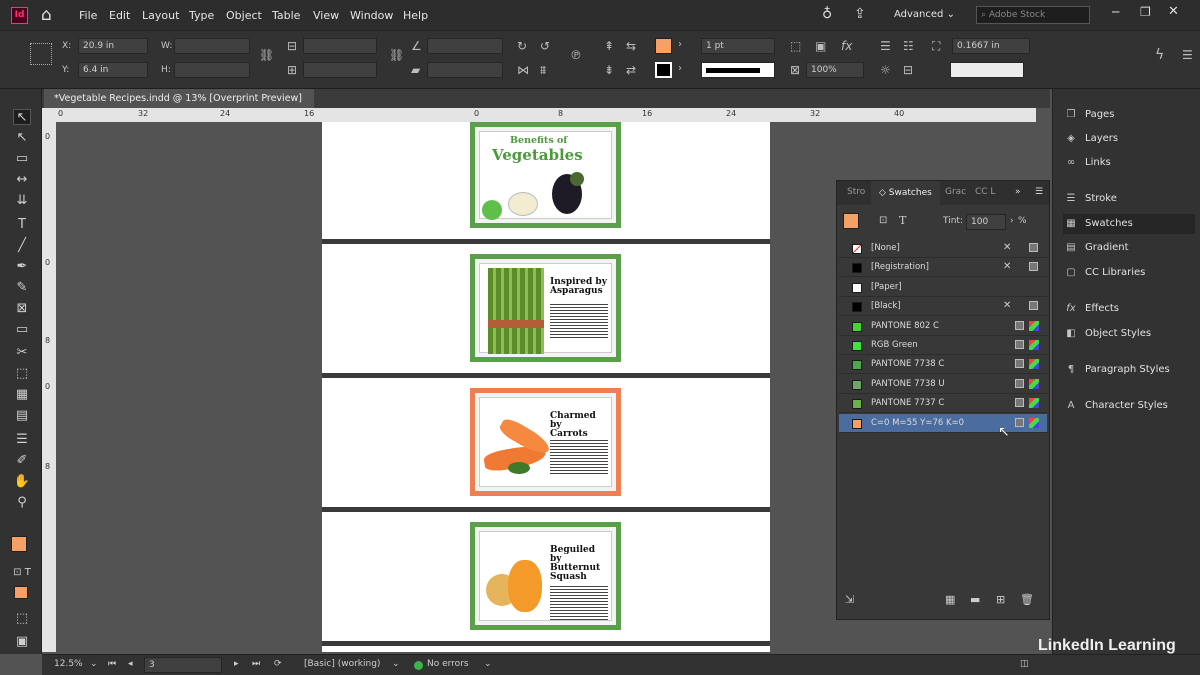 The width and height of the screenshot is (1200, 675). Describe the element at coordinates (943, 268) in the screenshot. I see `swatch-row: [Registration] ✕` at that location.